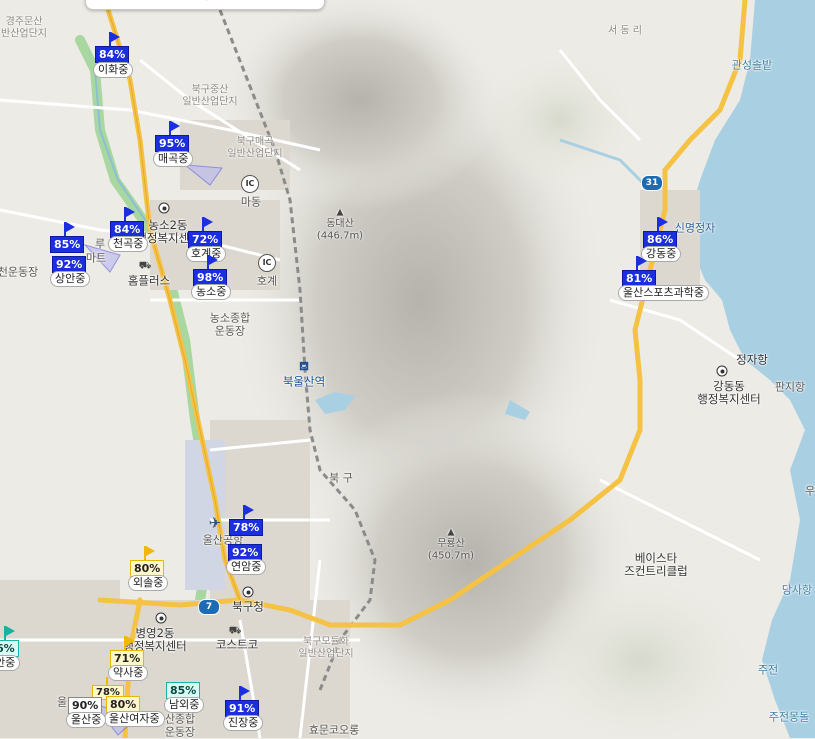  What do you see at coordinates (752, 359) in the screenshot?
I see `place-label: 정자항` at bounding box center [752, 359].